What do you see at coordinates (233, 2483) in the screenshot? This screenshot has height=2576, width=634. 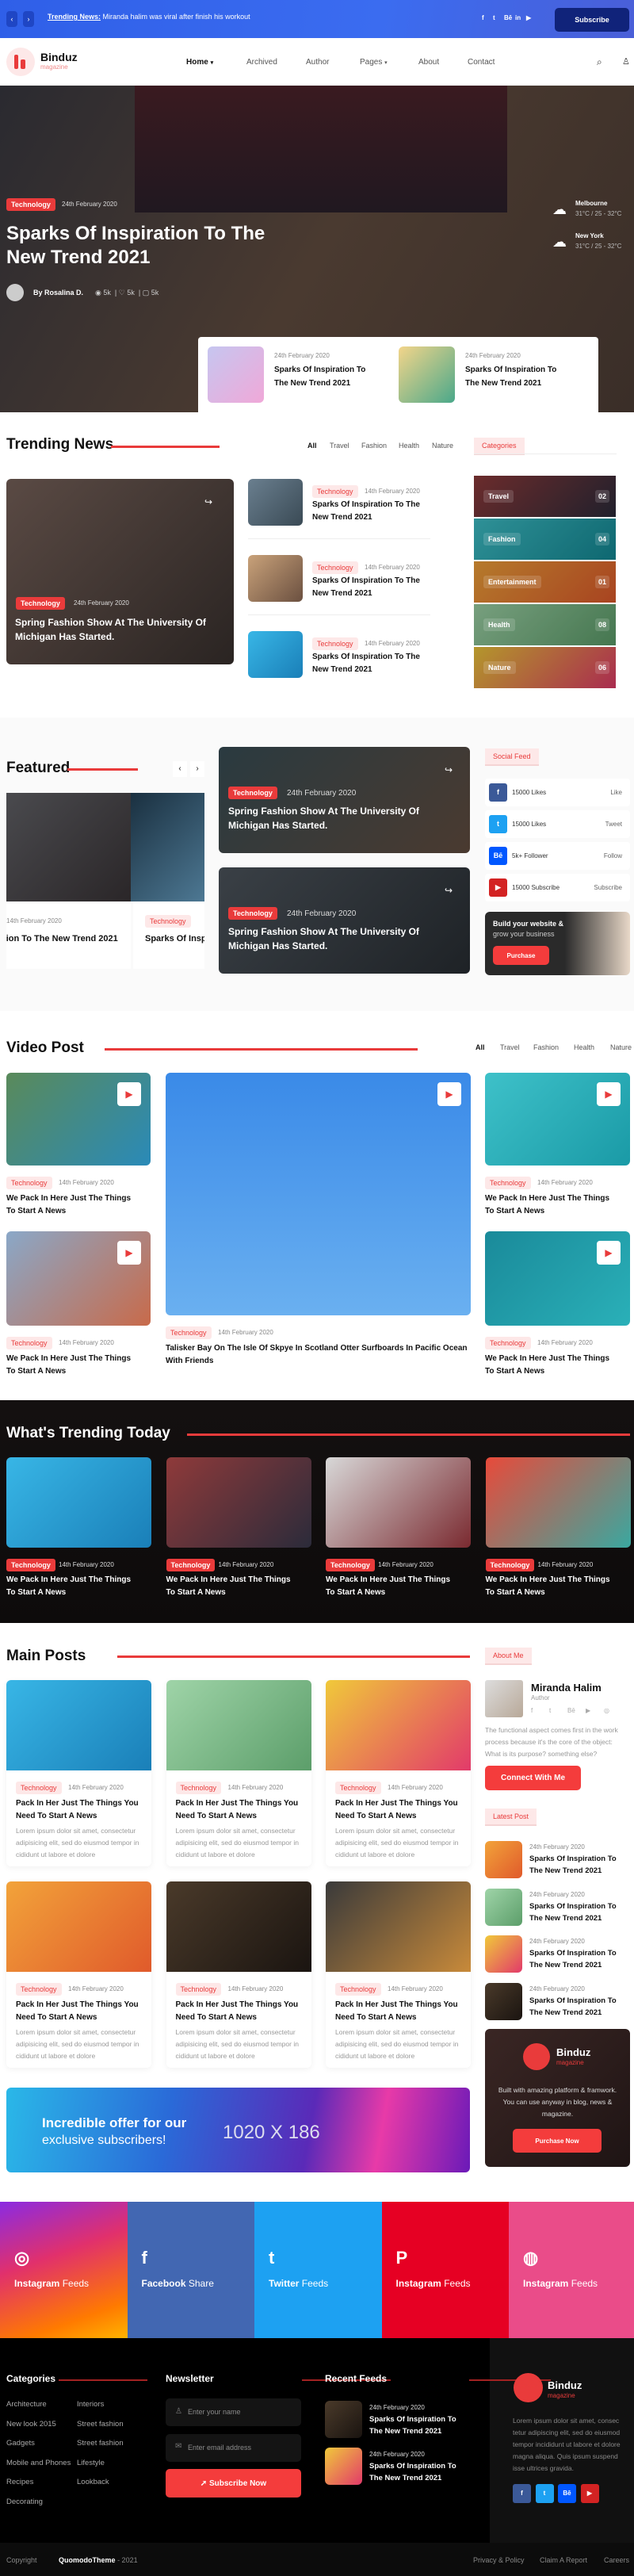 I see `subscribe-now-button: ➚ Subscribe Now` at bounding box center [233, 2483].